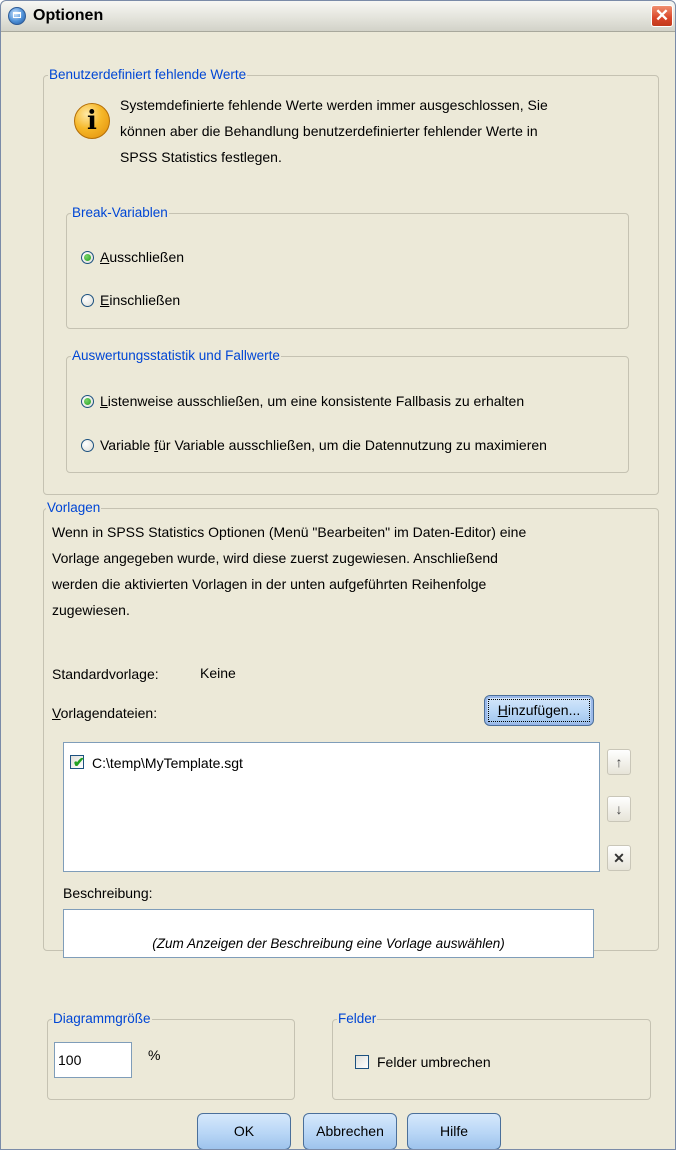 Image resolution: width=676 pixels, height=1150 pixels. Describe the element at coordinates (127, 445) in the screenshot. I see `label-before: Variable` at that location.